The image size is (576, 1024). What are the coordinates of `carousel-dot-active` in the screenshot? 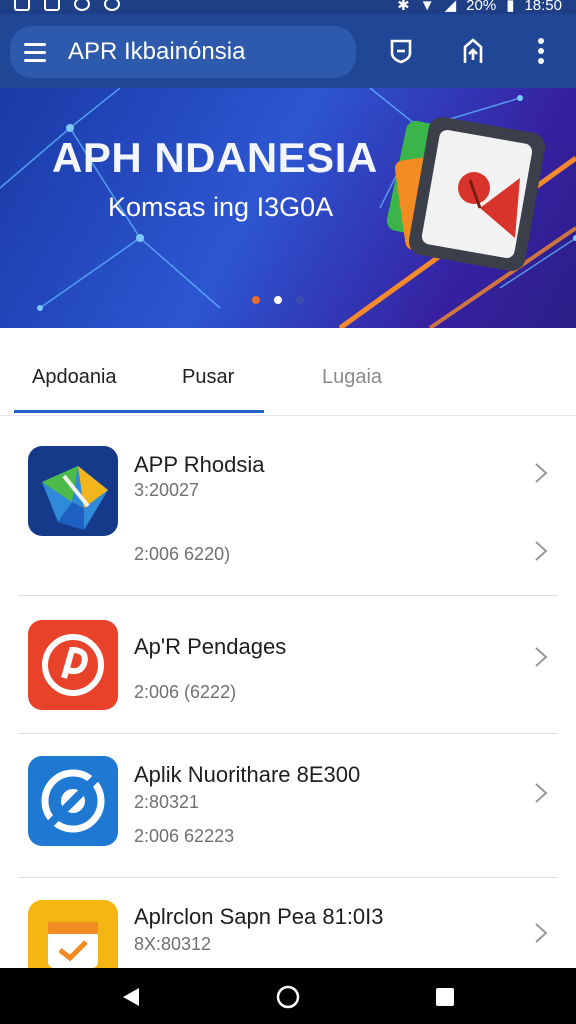 It's located at (278, 300).